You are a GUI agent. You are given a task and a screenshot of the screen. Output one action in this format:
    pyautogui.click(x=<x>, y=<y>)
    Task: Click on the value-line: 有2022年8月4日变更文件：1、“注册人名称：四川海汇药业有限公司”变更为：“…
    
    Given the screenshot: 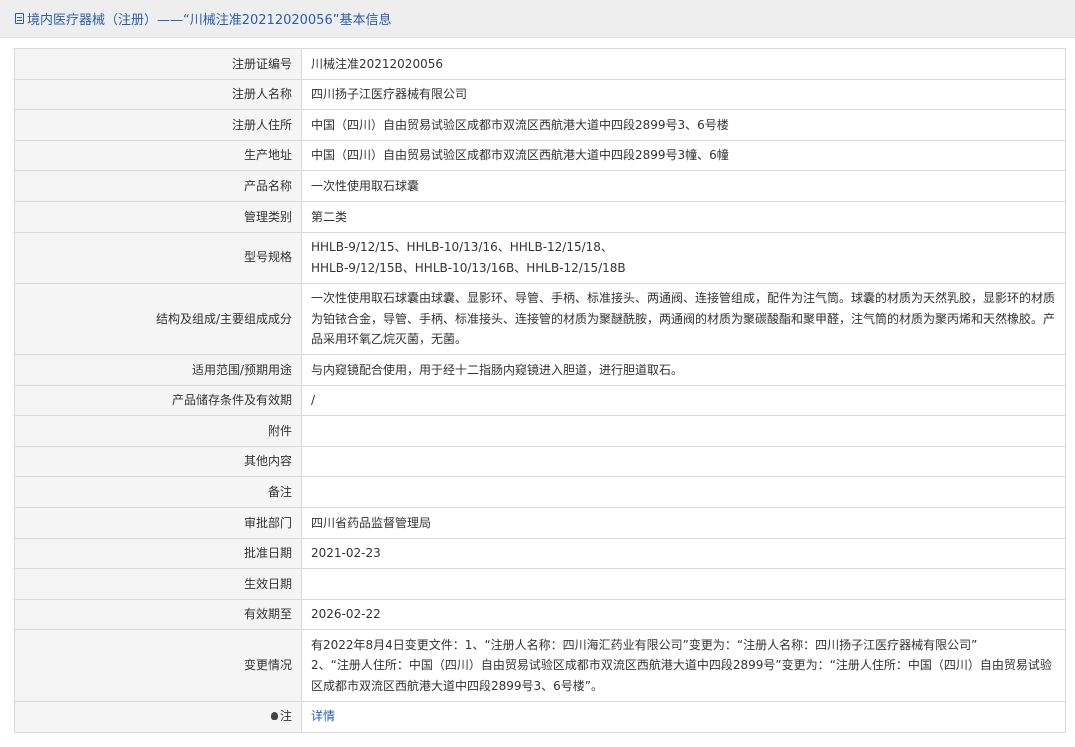 What is the action you would take?
    pyautogui.click(x=644, y=644)
    